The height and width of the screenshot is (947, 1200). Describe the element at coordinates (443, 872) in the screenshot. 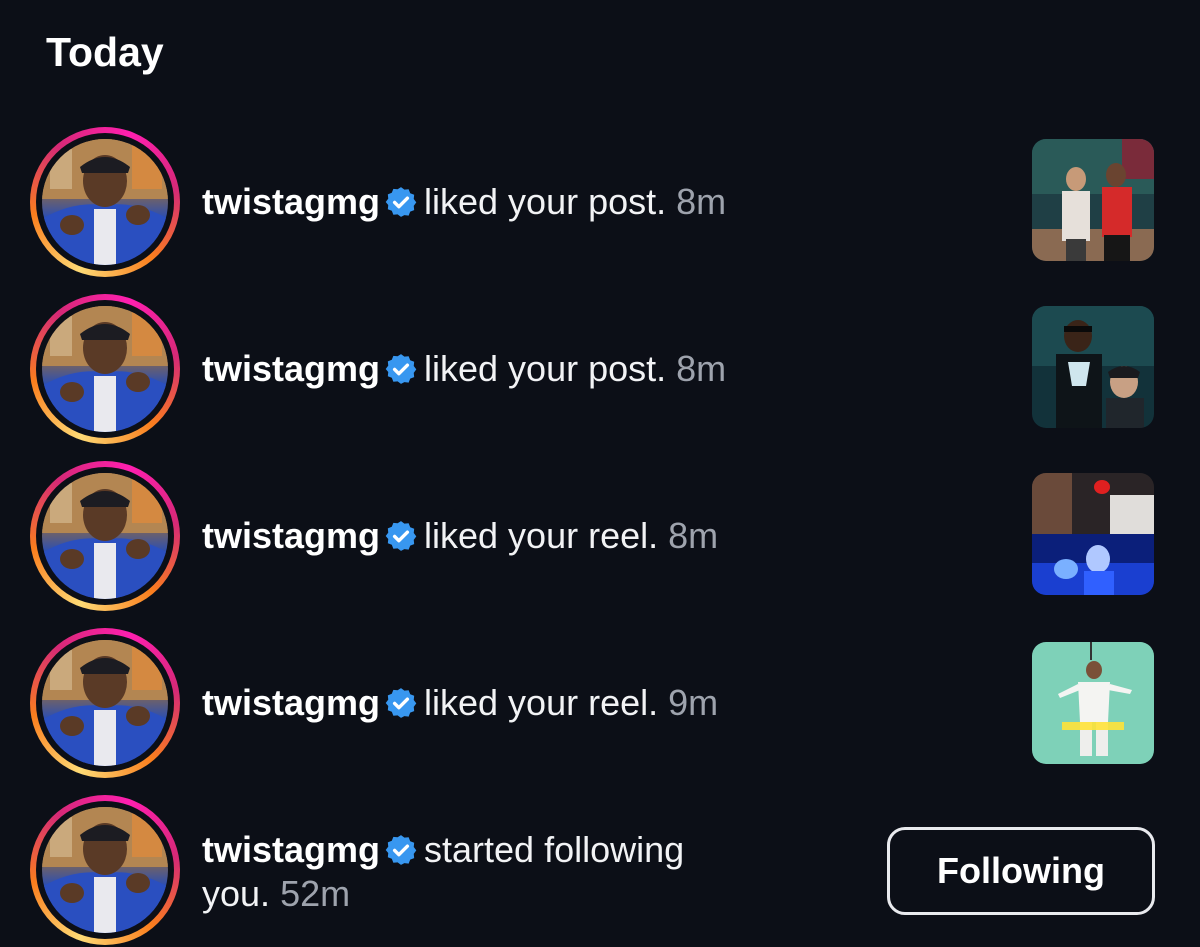

I see `notification-text: twistagmg started following you. 52m` at that location.